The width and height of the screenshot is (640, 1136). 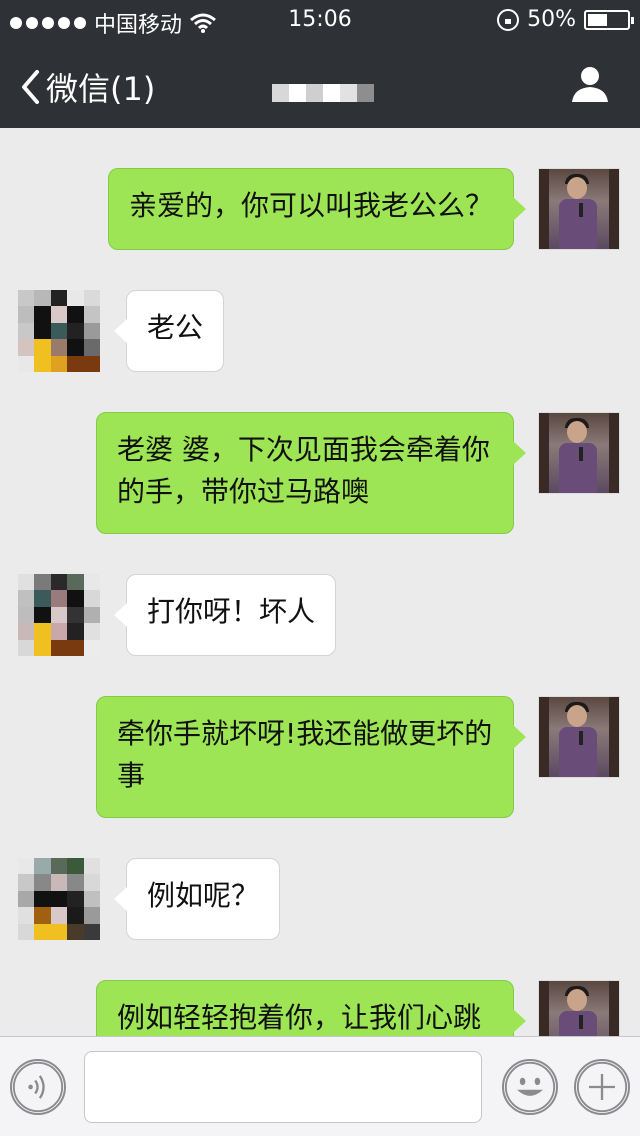 What do you see at coordinates (323, 93) in the screenshot?
I see `chat-title-pixelated` at bounding box center [323, 93].